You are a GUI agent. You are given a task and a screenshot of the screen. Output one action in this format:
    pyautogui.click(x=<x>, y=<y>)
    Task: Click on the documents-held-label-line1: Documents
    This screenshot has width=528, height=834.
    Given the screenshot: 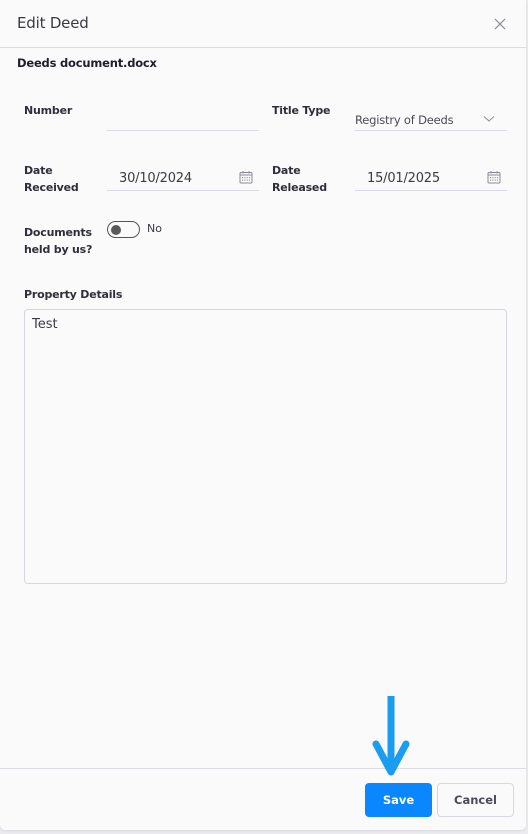 What is the action you would take?
    pyautogui.click(x=58, y=232)
    